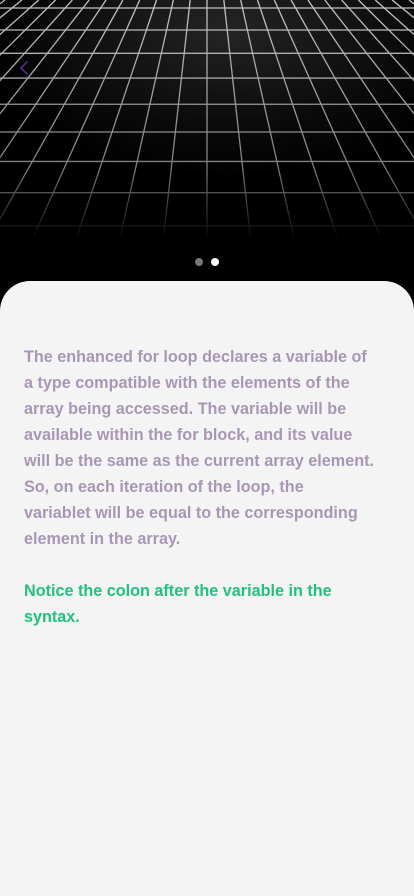 The image size is (414, 896). I want to click on page-dot-2-active, so click(215, 262).